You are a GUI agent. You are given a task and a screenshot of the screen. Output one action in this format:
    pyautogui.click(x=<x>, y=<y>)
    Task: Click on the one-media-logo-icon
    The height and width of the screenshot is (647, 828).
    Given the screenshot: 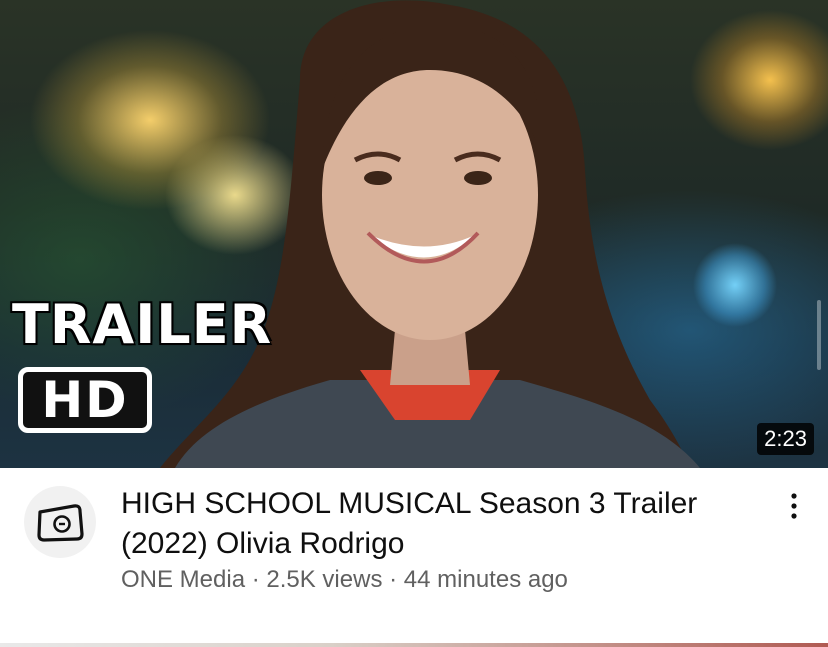 What is the action you would take?
    pyautogui.click(x=60, y=523)
    